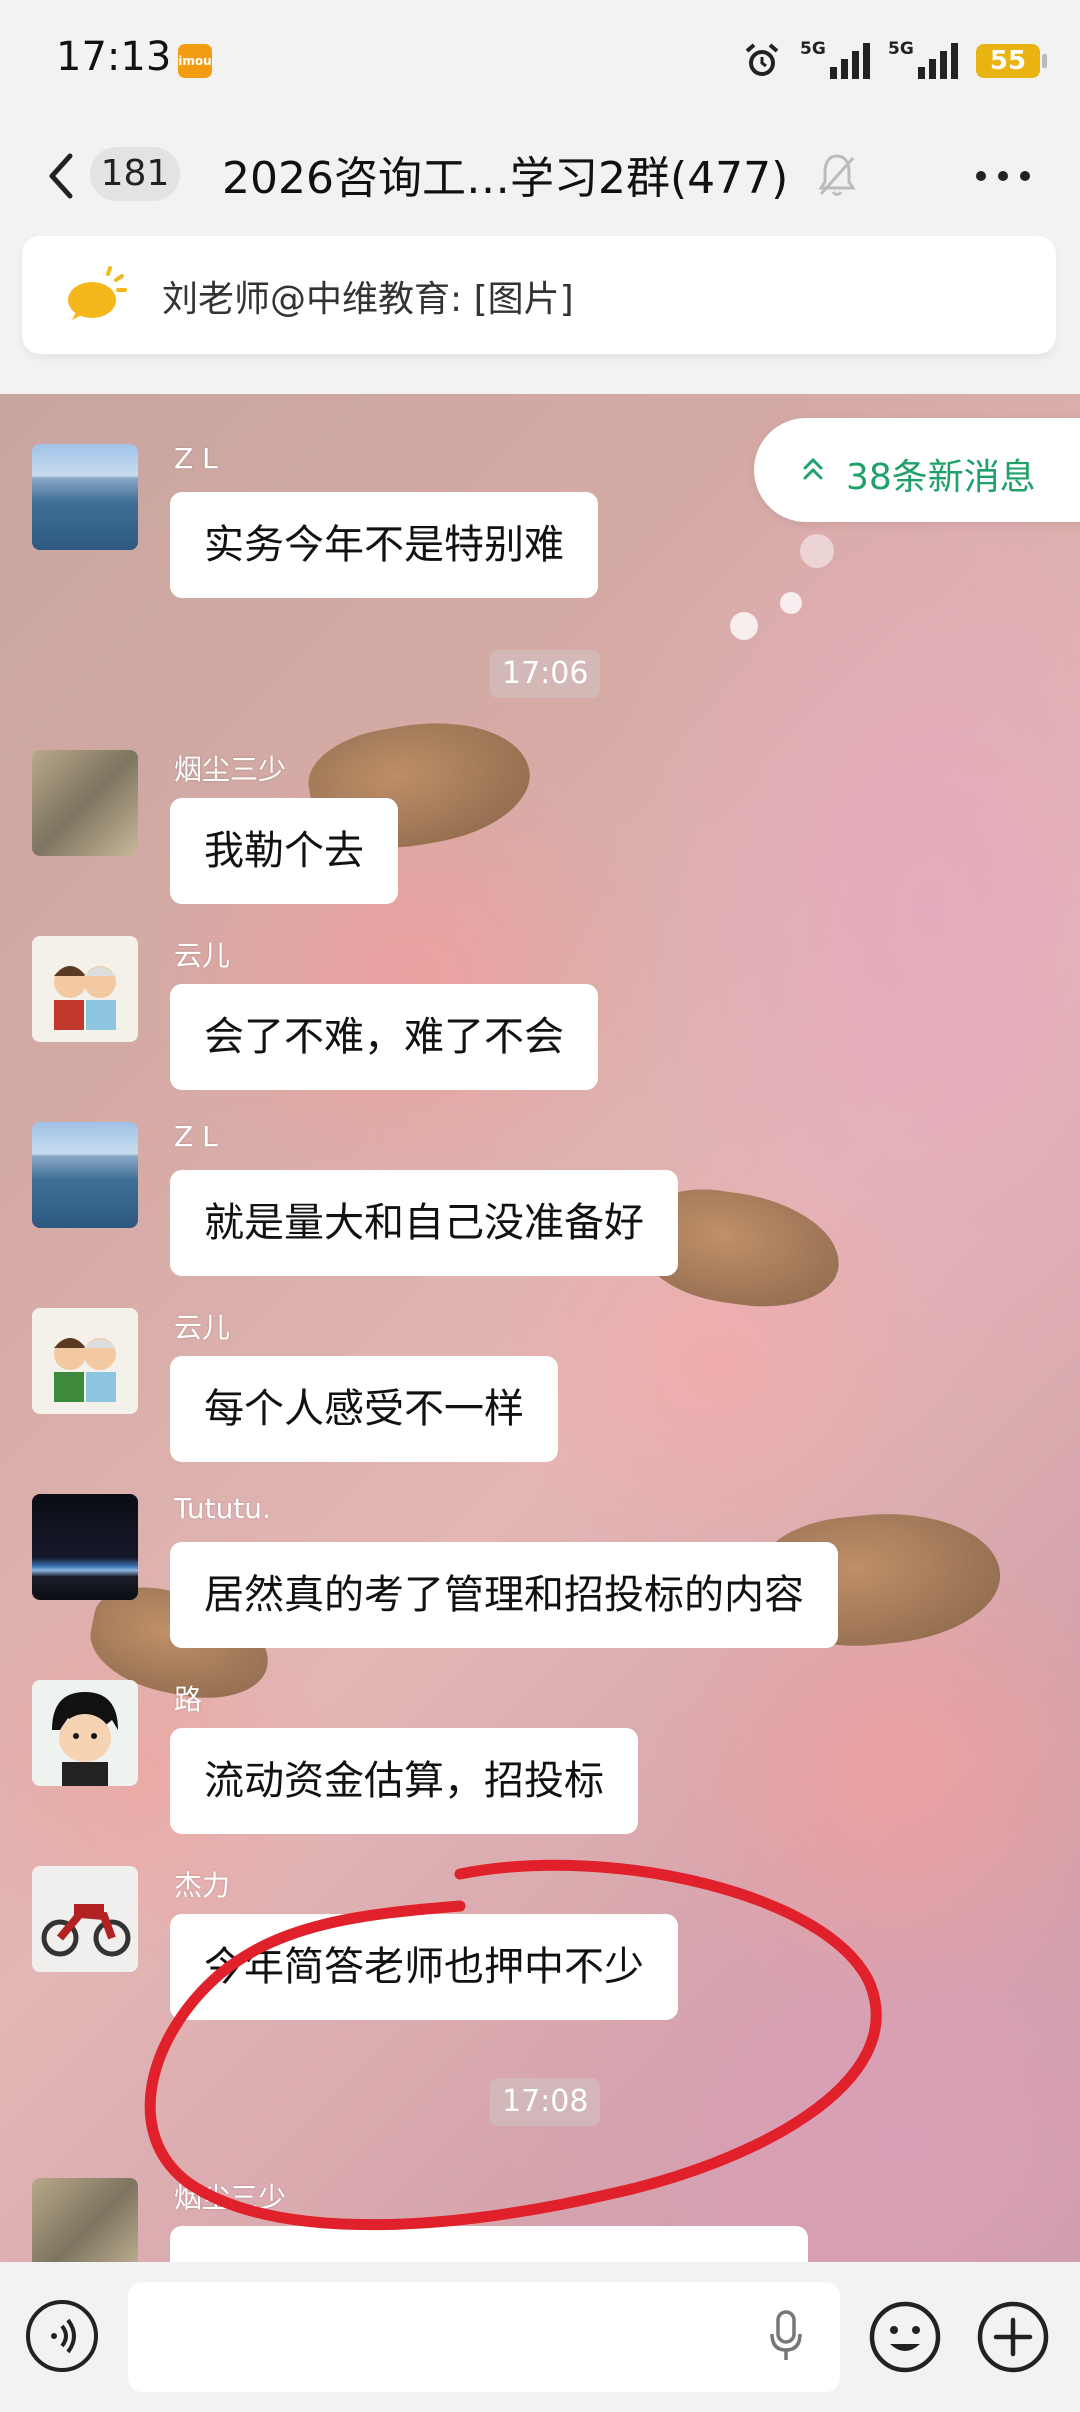  What do you see at coordinates (1011, 61) in the screenshot?
I see `battery-icon: 55` at bounding box center [1011, 61].